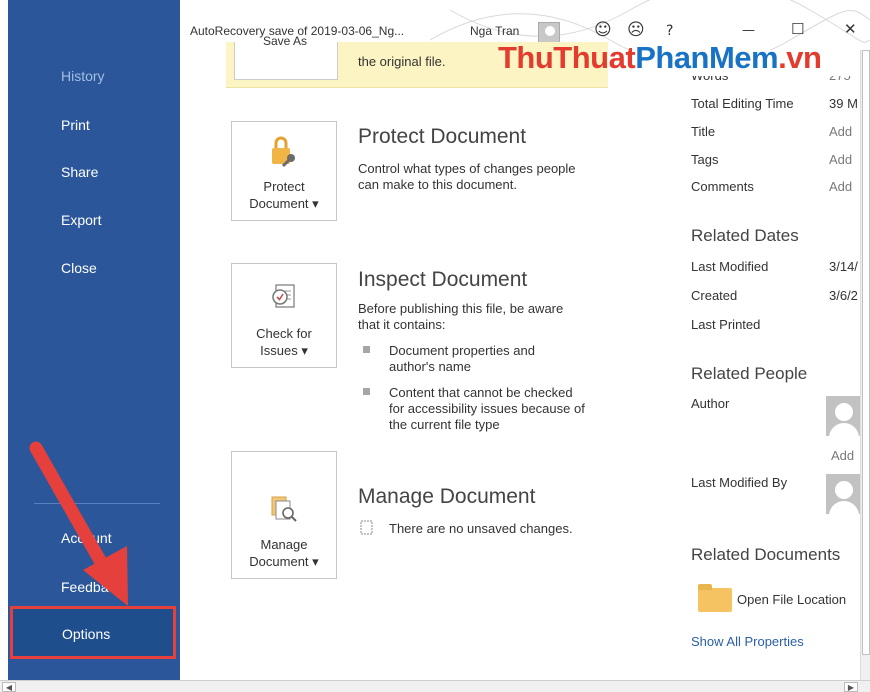 Image resolution: width=870 pixels, height=692 pixels. Describe the element at coordinates (402, 61) in the screenshot. I see `banner-text: the original file.` at that location.